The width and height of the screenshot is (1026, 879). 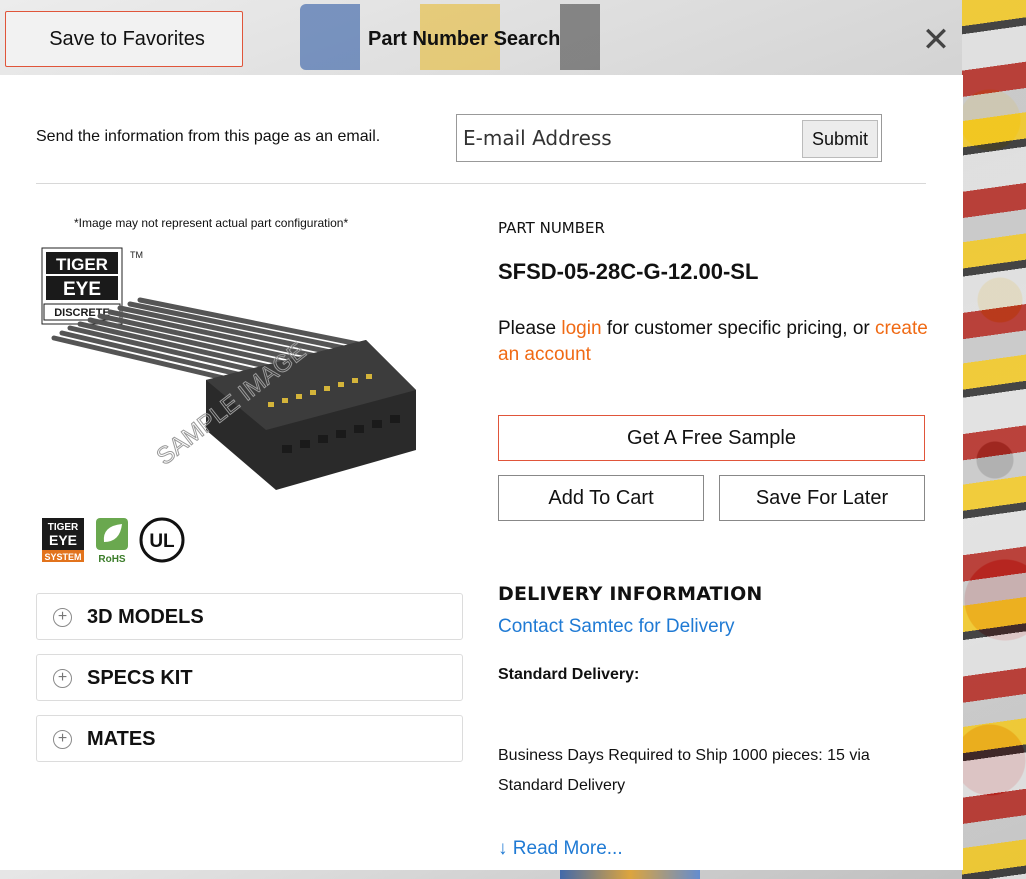 I want to click on badge-text-system: SYSTEM, so click(x=62, y=557).